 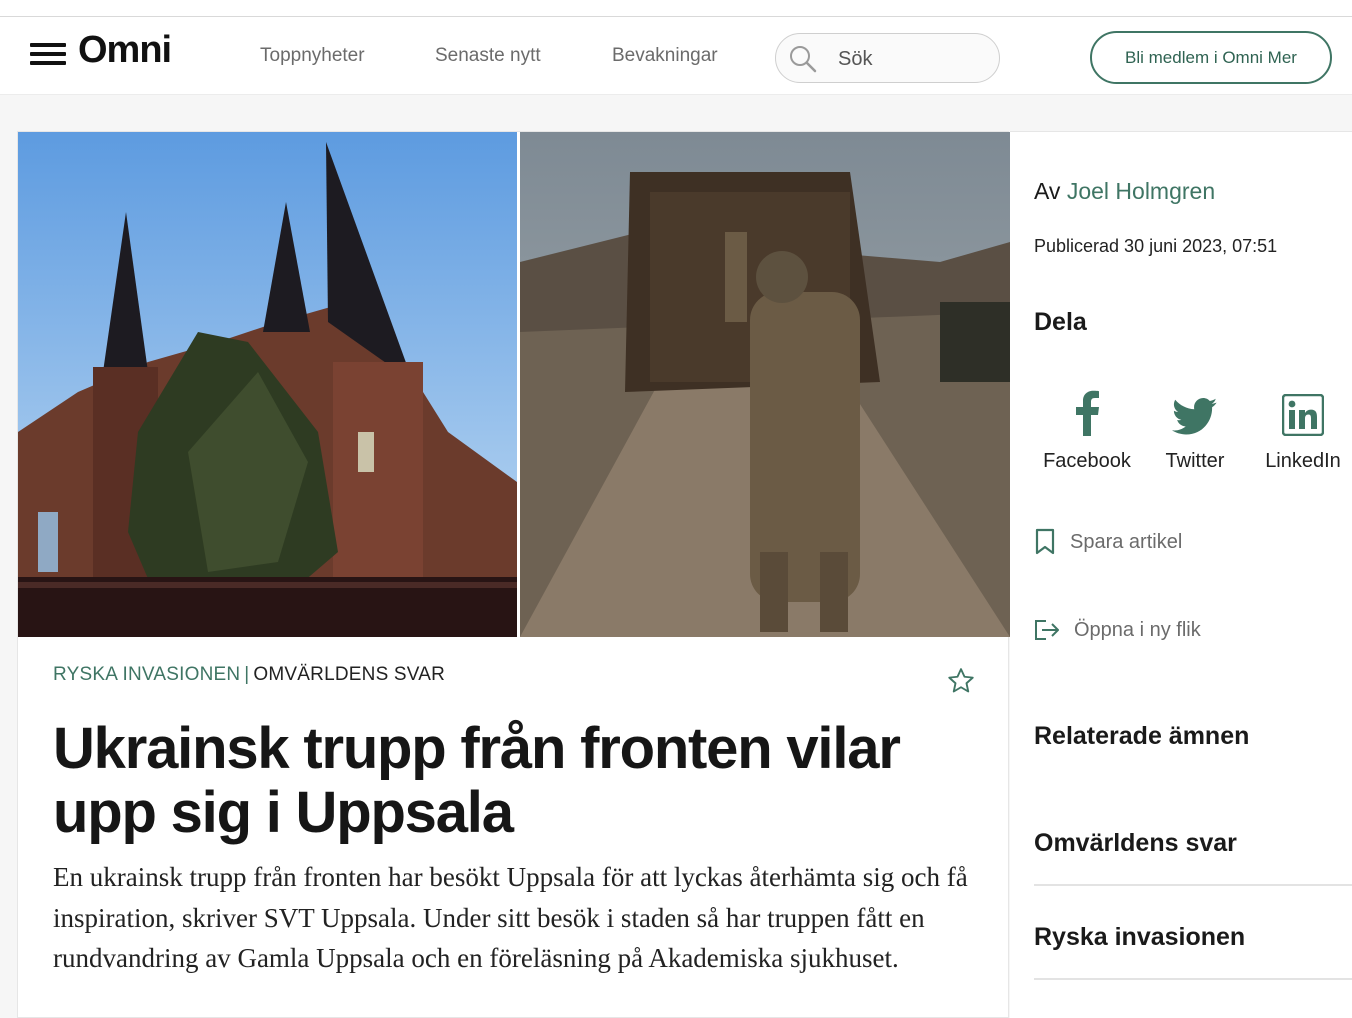 I want to click on related-topics-heading: Relaterade ämnen, so click(x=1142, y=736).